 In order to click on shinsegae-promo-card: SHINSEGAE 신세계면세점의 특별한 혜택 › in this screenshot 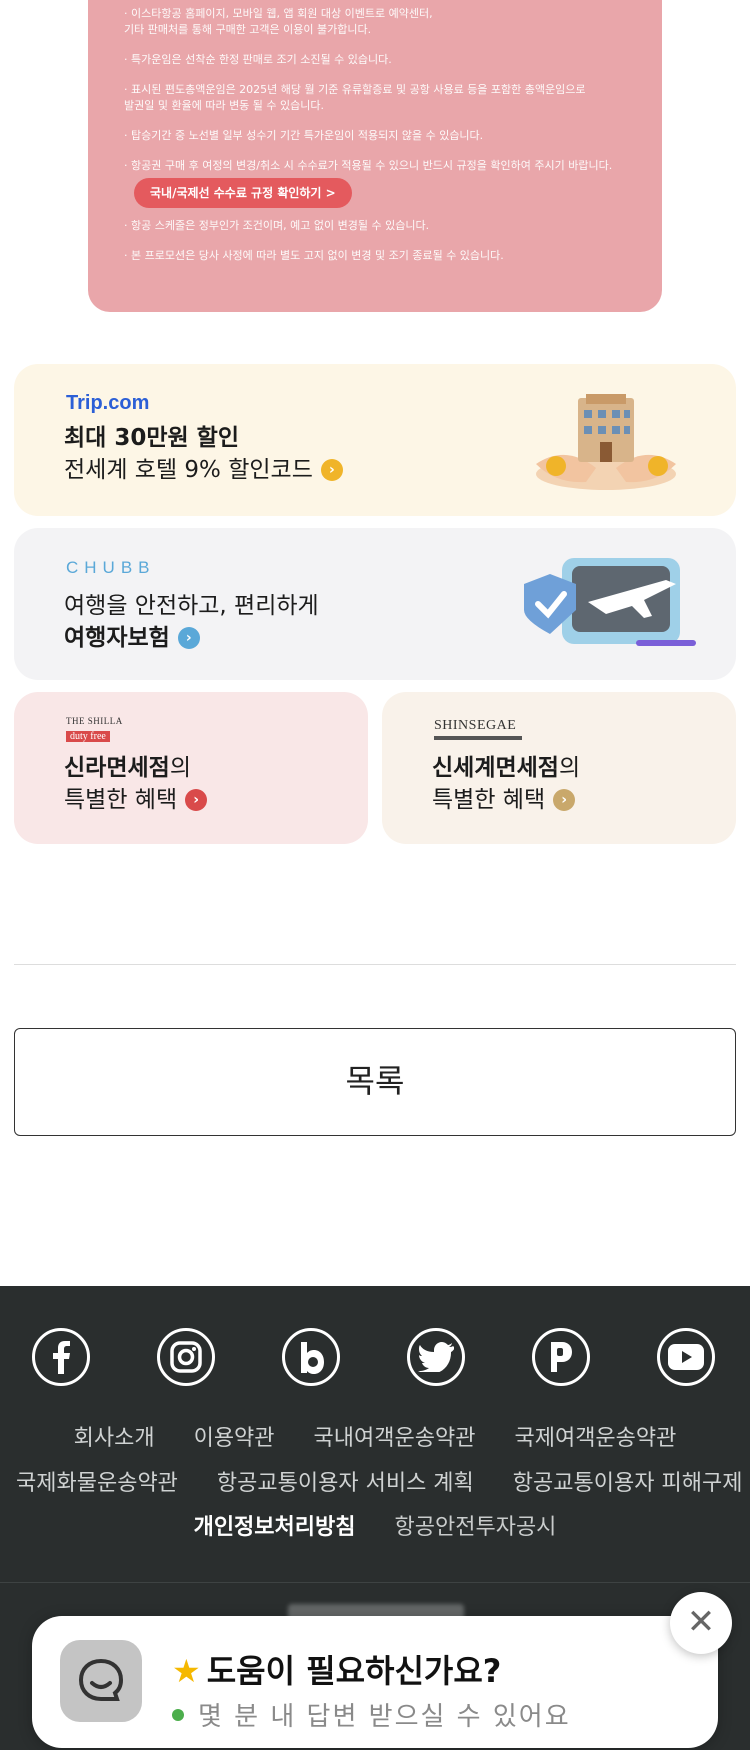, I will do `click(559, 768)`.